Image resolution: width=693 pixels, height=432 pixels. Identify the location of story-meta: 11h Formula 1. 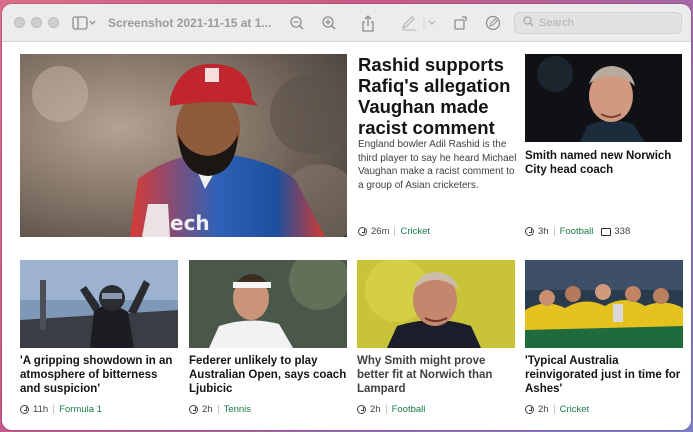
(61, 409).